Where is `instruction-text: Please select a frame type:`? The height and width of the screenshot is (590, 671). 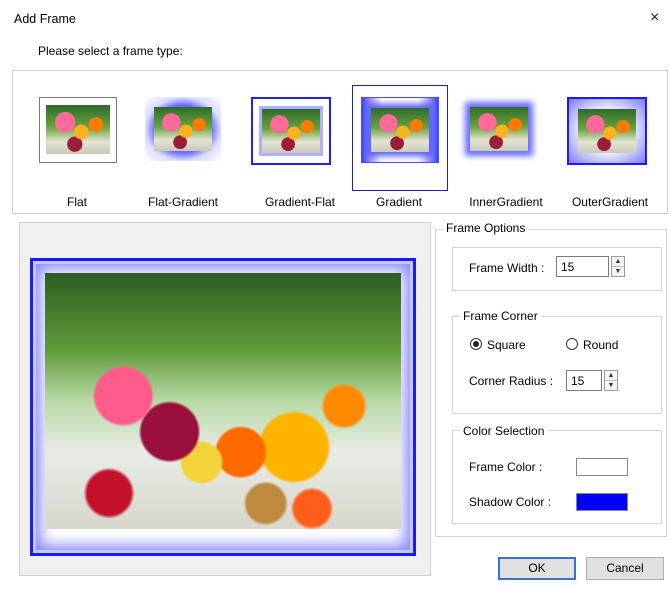 instruction-text: Please select a frame type: is located at coordinates (110, 51).